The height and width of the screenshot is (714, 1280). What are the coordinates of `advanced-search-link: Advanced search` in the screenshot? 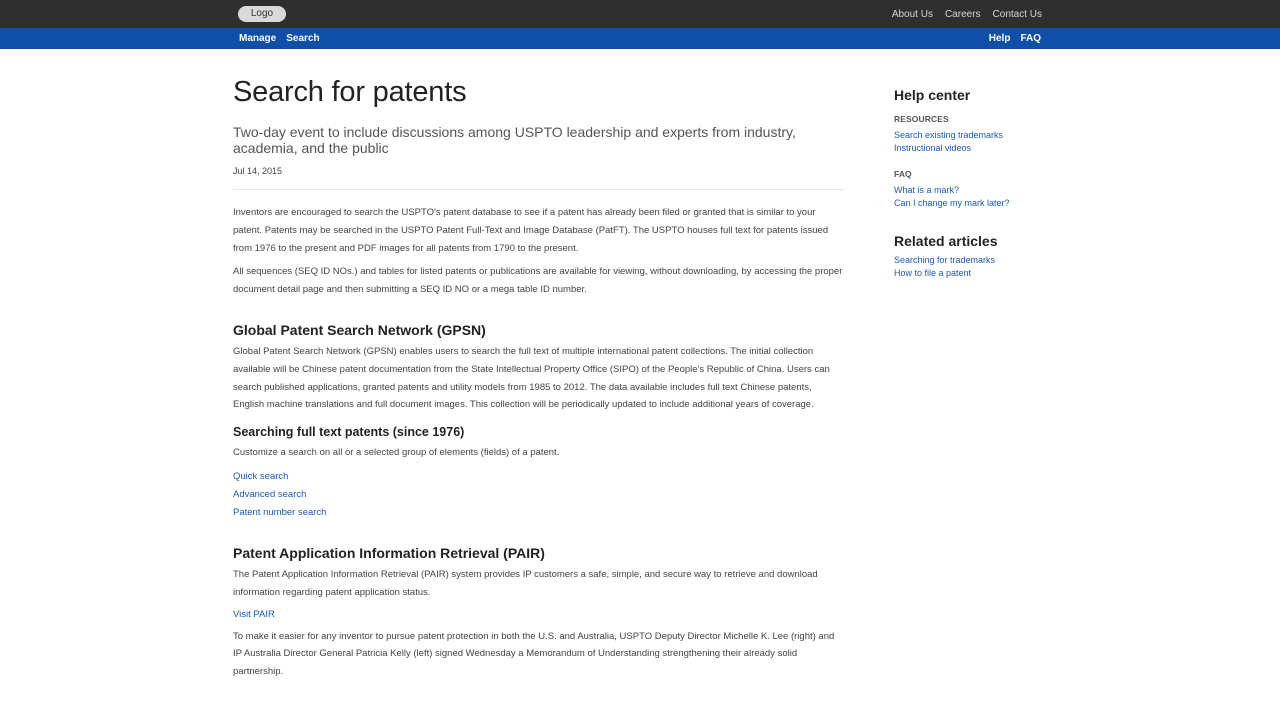 It's located at (539, 495).